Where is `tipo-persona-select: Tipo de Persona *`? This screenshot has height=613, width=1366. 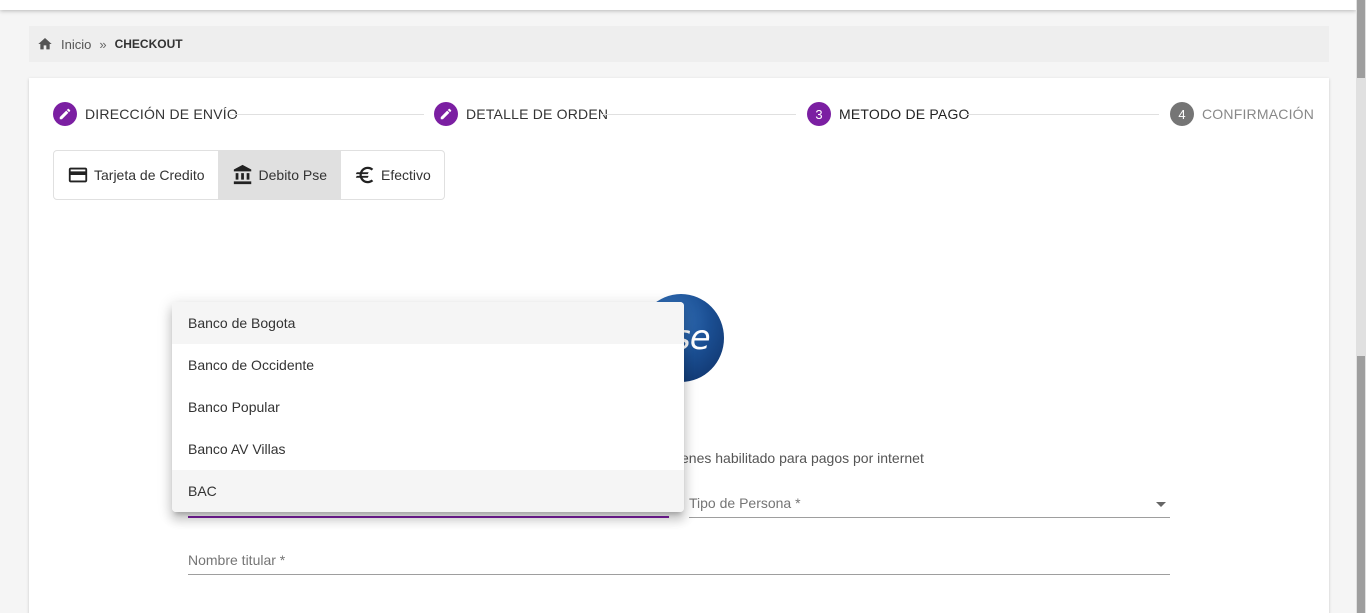
tipo-persona-select: Tipo de Persona * is located at coordinates (929, 503).